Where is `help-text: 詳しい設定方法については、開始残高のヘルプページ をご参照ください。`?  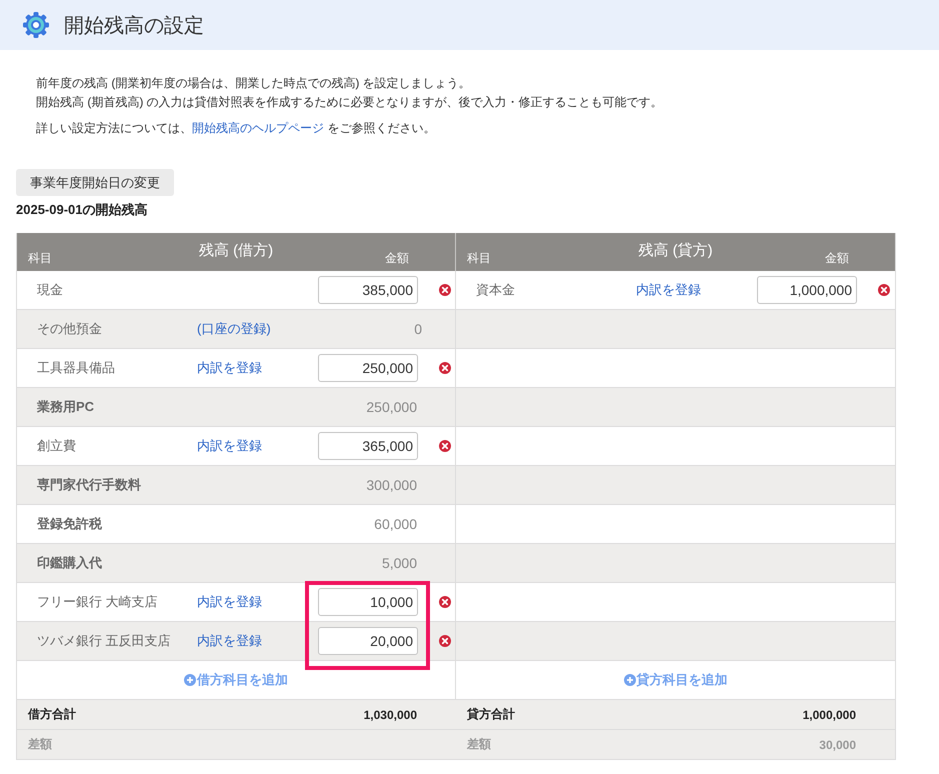 help-text: 詳しい設定方法については、開始残高のヘルプページ をご参照ください。 is located at coordinates (236, 128).